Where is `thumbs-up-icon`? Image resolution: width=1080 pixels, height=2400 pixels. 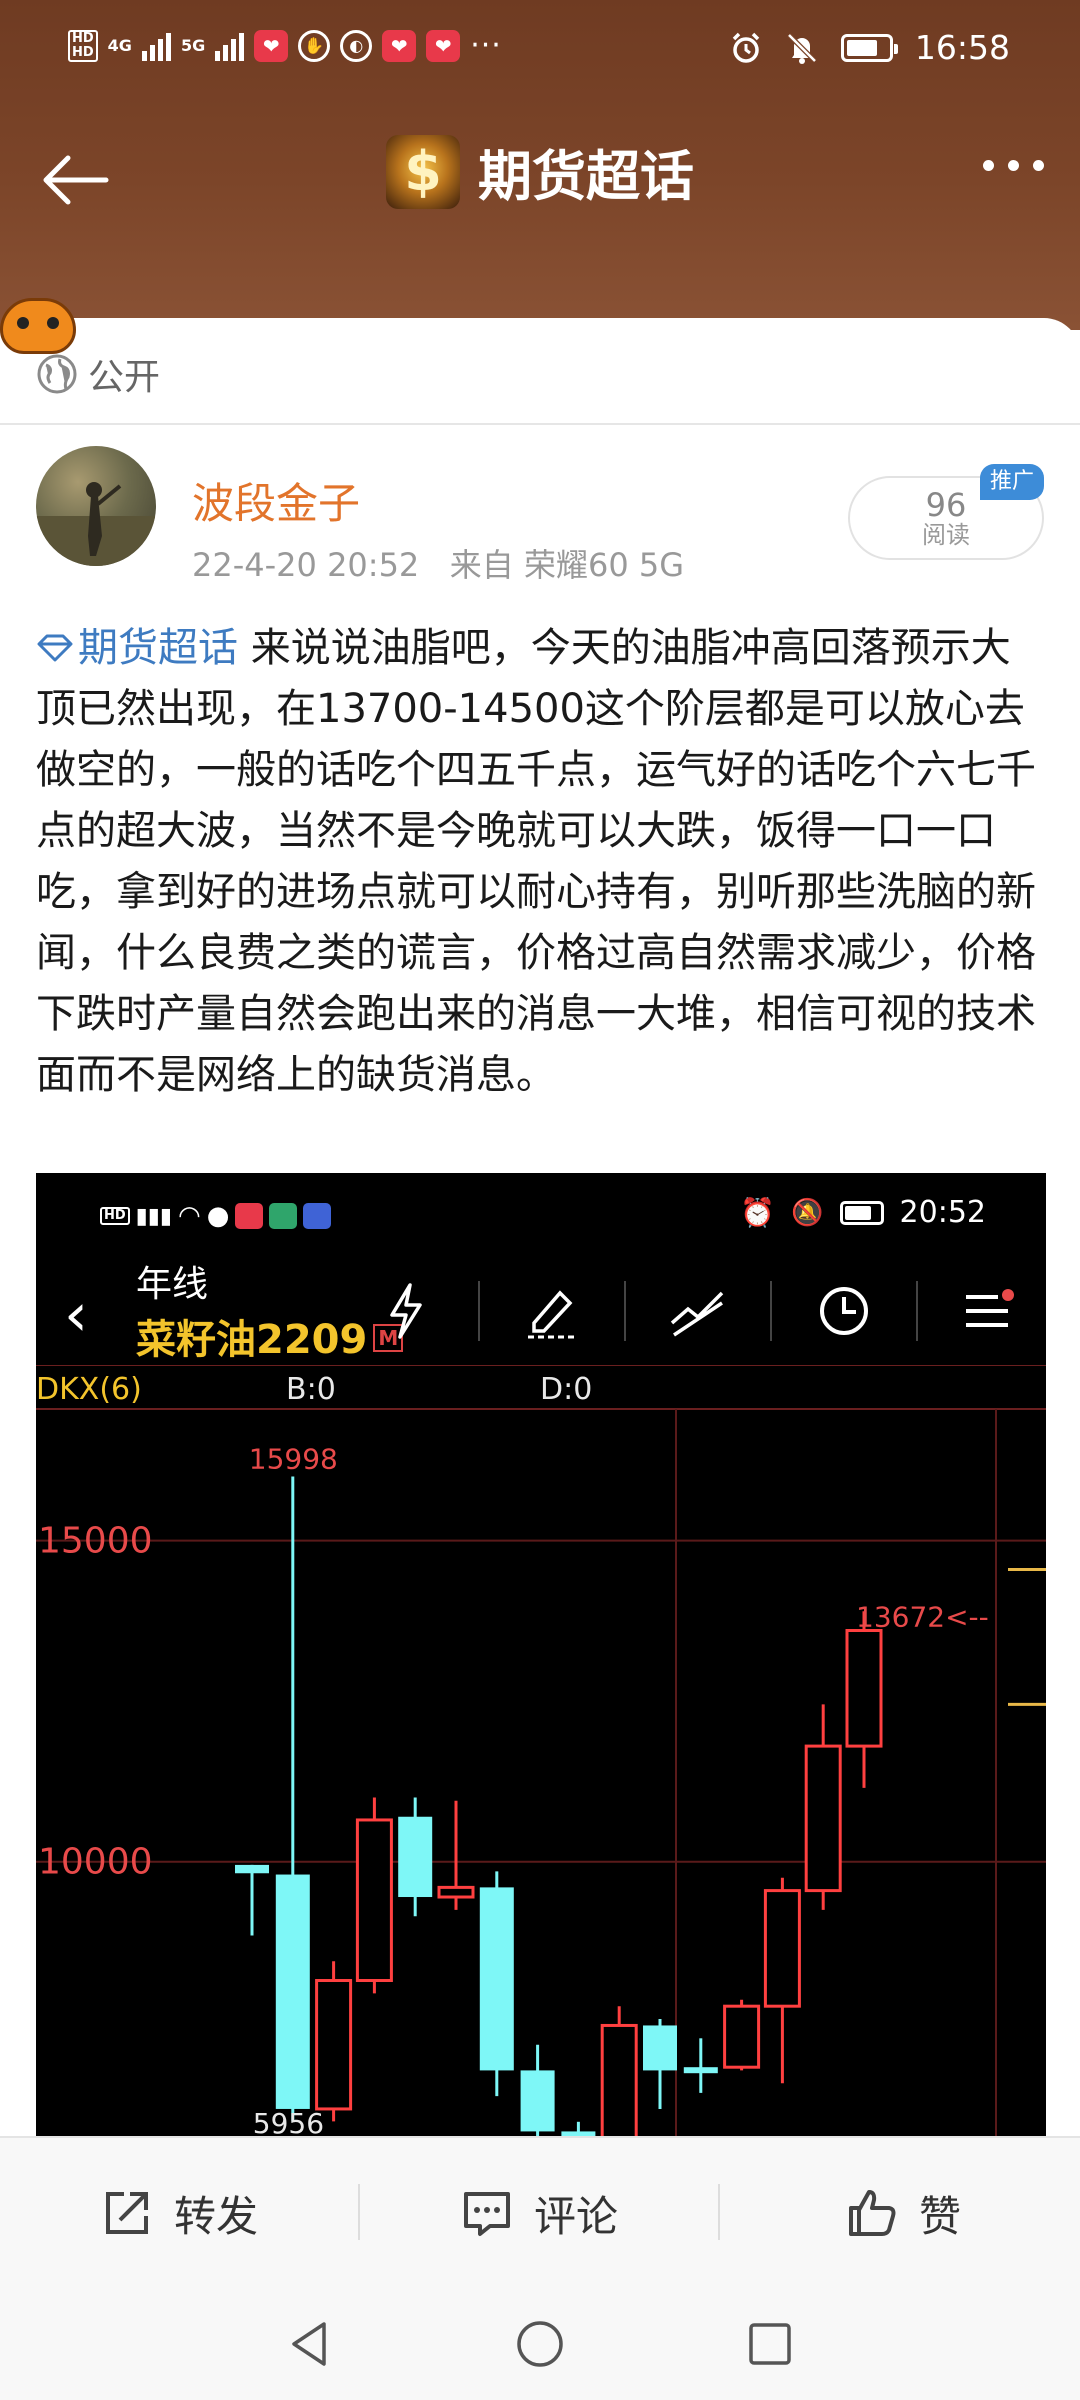
thumbs-up-icon is located at coordinates (872, 2213).